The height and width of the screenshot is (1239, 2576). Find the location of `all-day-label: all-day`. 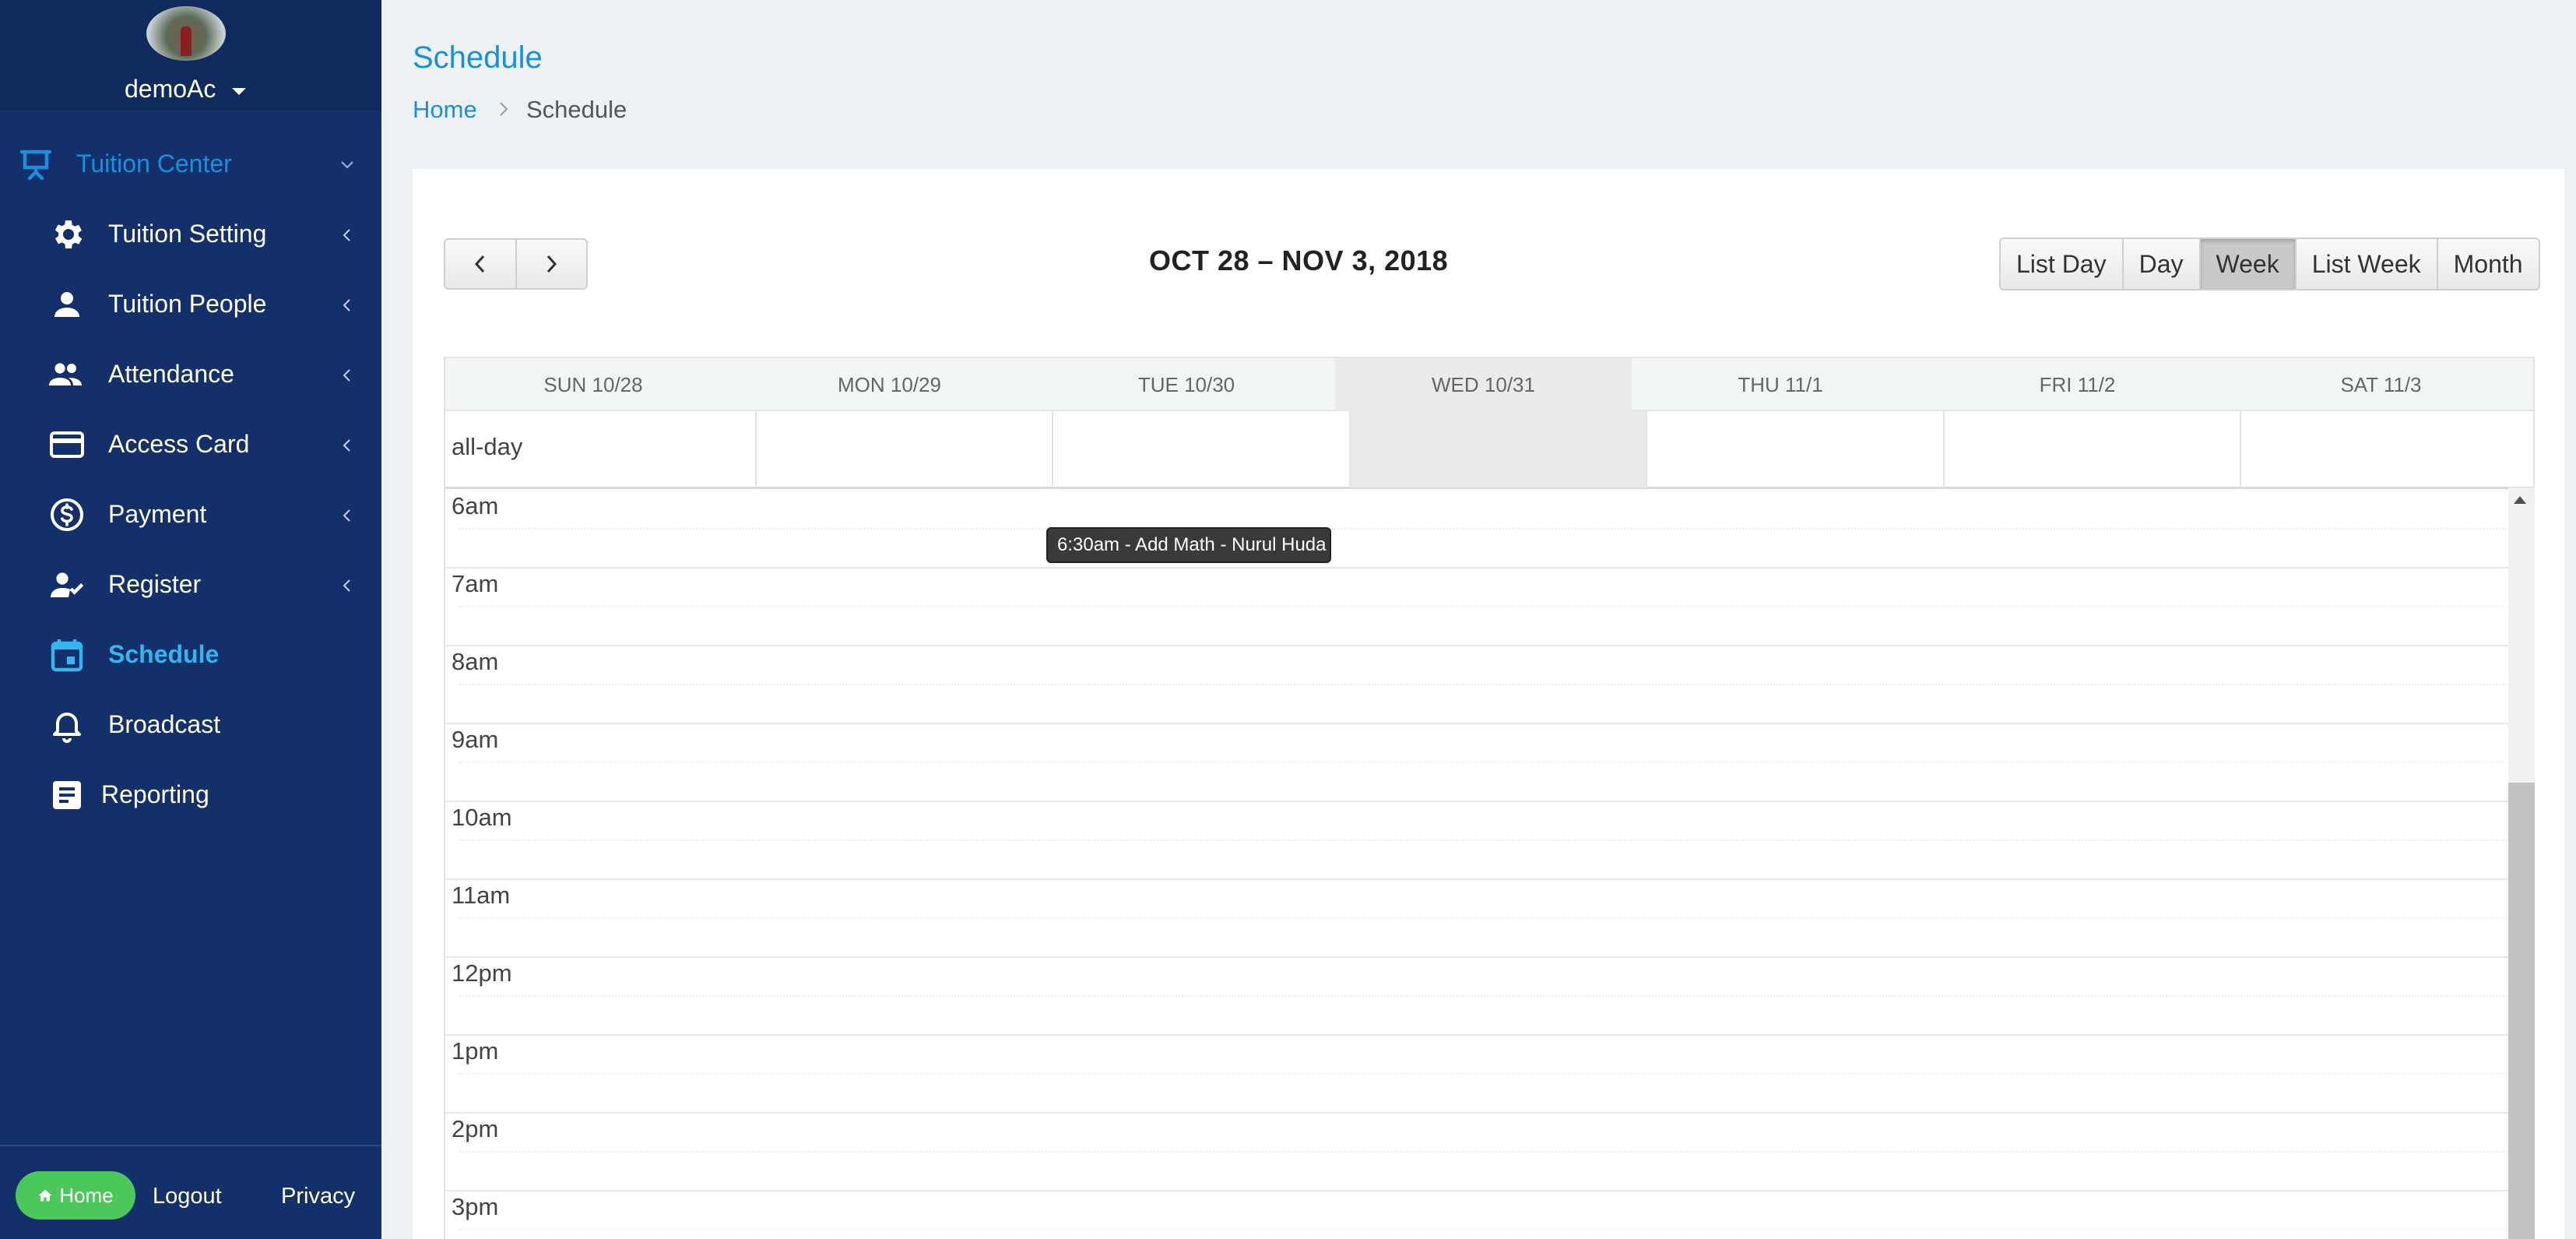

all-day-label: all-day is located at coordinates (487, 446).